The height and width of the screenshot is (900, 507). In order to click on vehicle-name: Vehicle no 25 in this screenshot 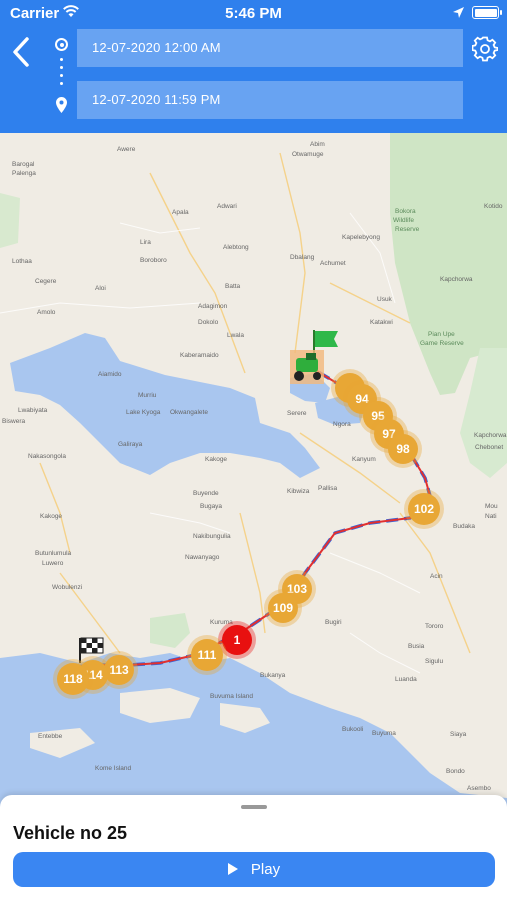, I will do `click(70, 833)`.